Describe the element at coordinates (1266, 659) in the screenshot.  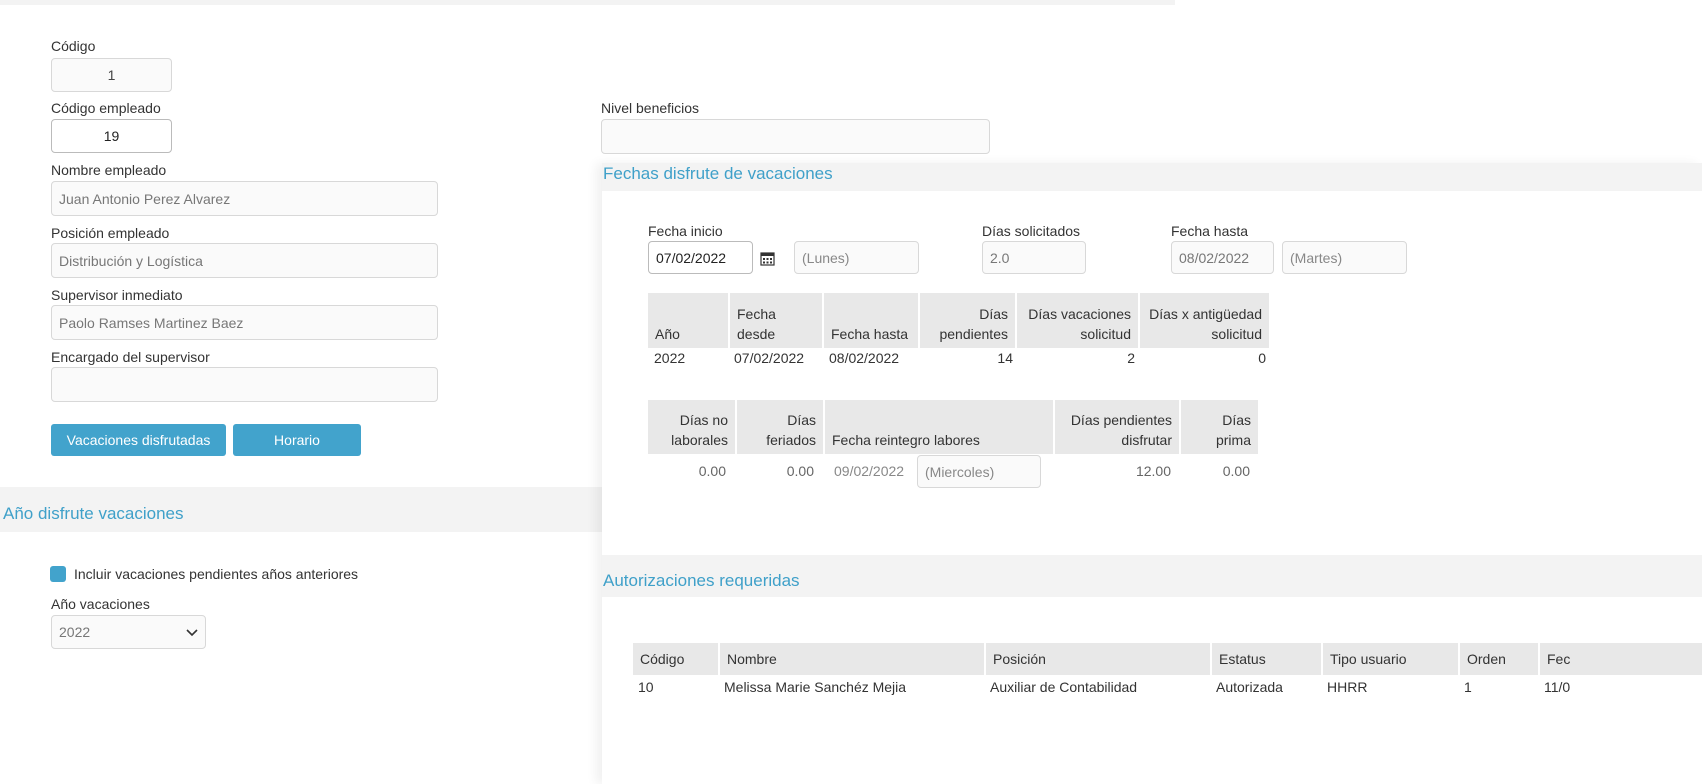
I see `auth-header-estatus: Estatus` at that location.